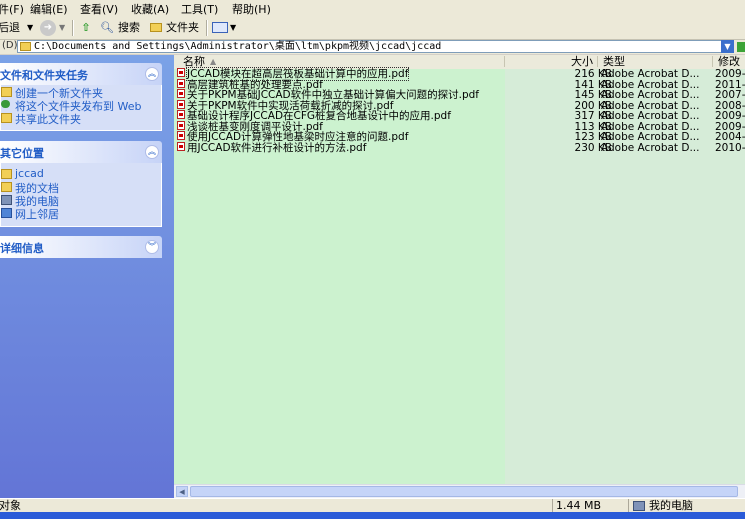 The width and height of the screenshot is (745, 519). Describe the element at coordinates (727, 46) in the screenshot. I see `address-dropdown-icon: ▼` at that location.